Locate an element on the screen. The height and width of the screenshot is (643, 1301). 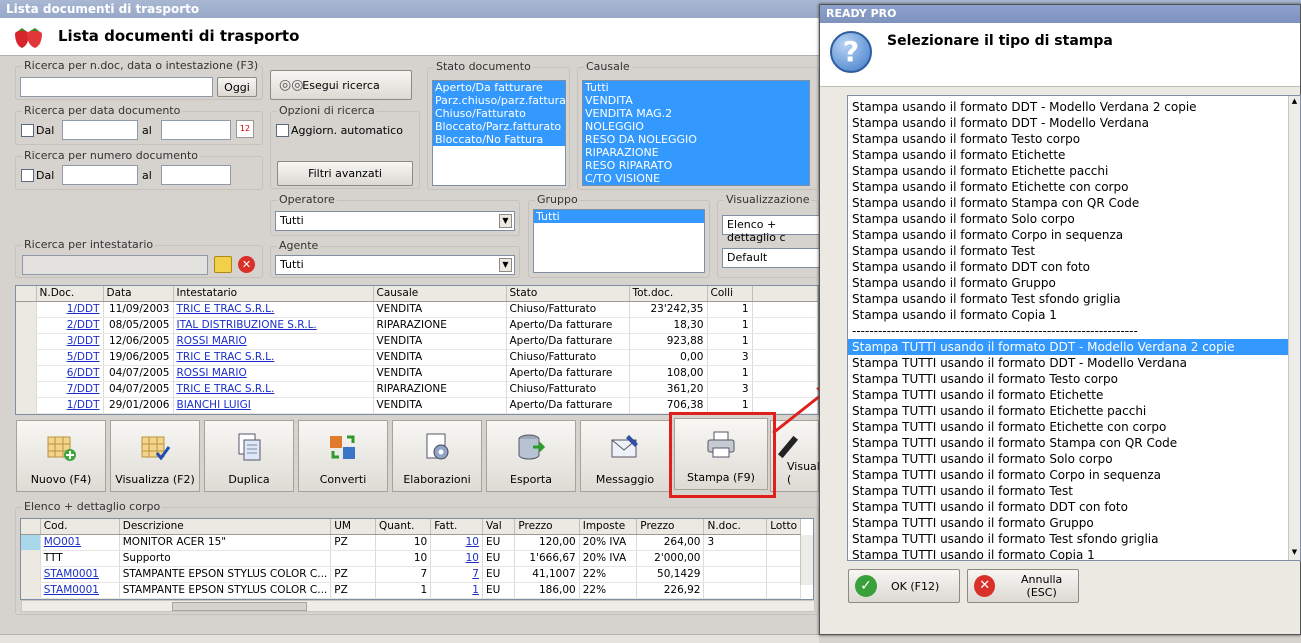
col-header: Colli is located at coordinates (730, 294).